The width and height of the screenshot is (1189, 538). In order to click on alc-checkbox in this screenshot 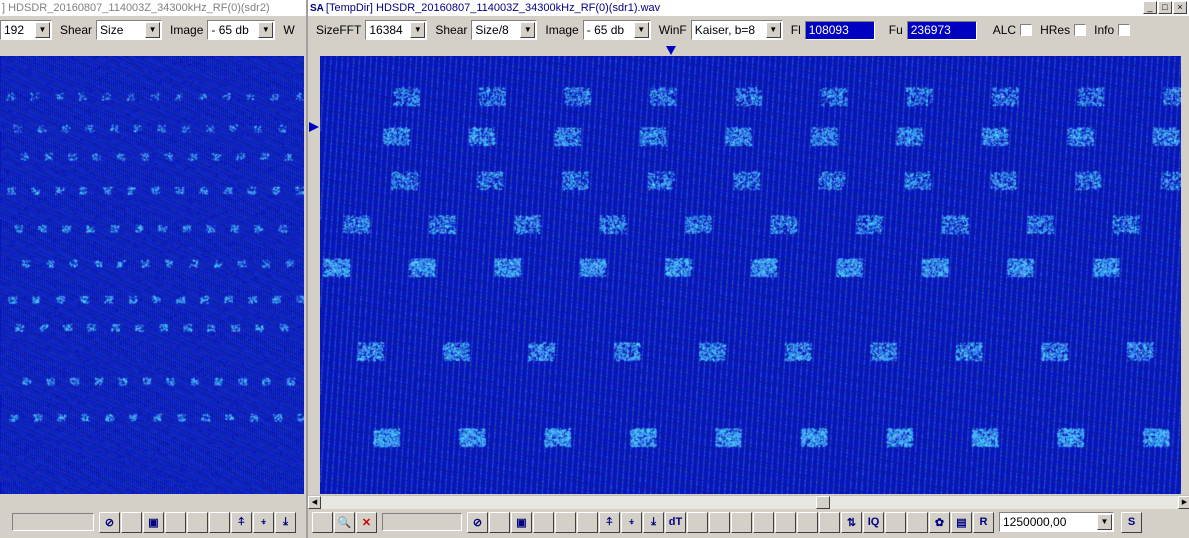, I will do `click(1026, 30)`.